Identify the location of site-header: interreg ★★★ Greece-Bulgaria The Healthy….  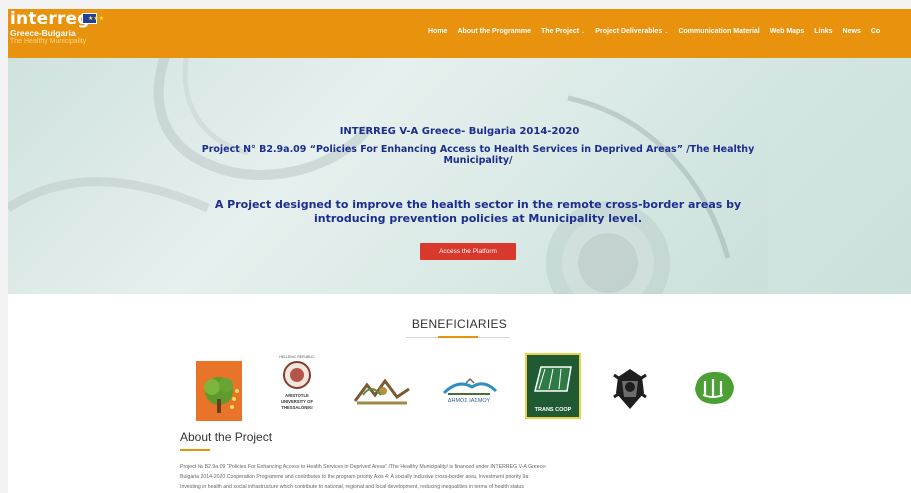
(459, 33).